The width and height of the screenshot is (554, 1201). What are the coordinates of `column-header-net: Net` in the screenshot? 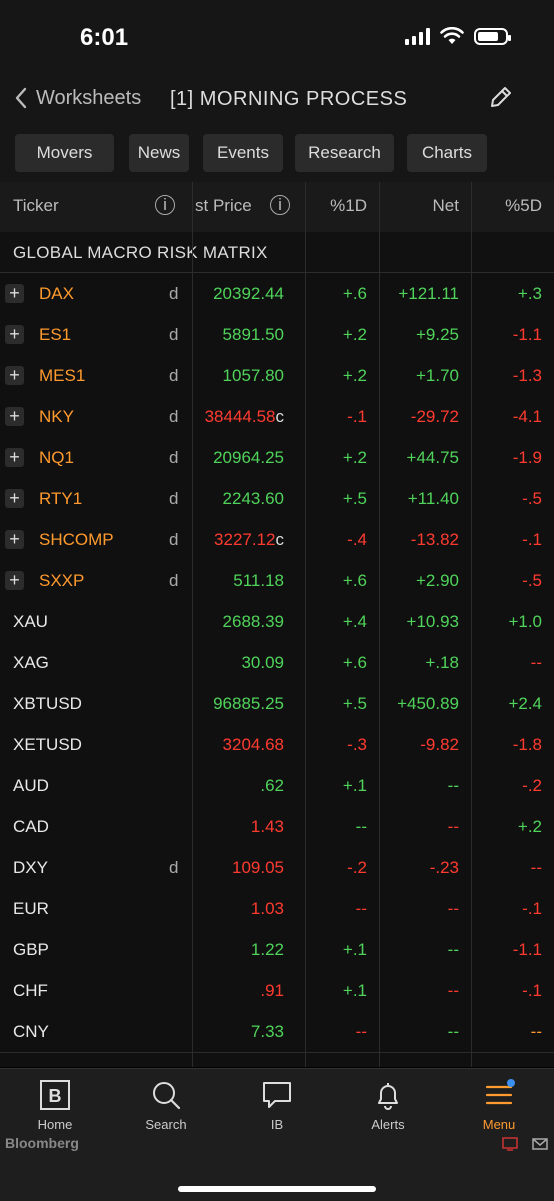 It's located at (446, 206).